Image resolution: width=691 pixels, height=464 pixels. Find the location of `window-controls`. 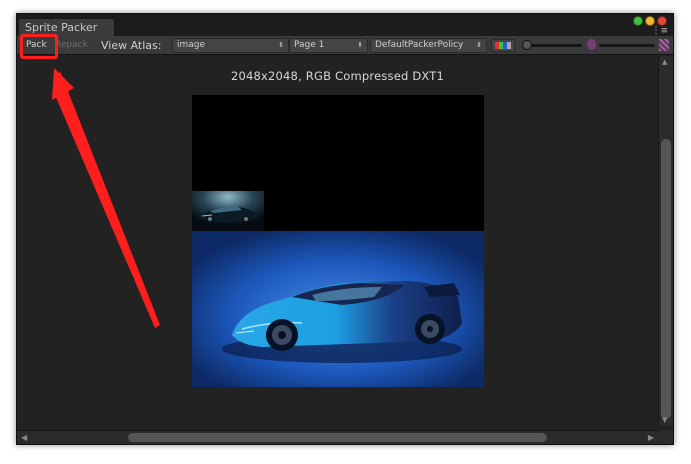

window-controls is located at coordinates (650, 21).